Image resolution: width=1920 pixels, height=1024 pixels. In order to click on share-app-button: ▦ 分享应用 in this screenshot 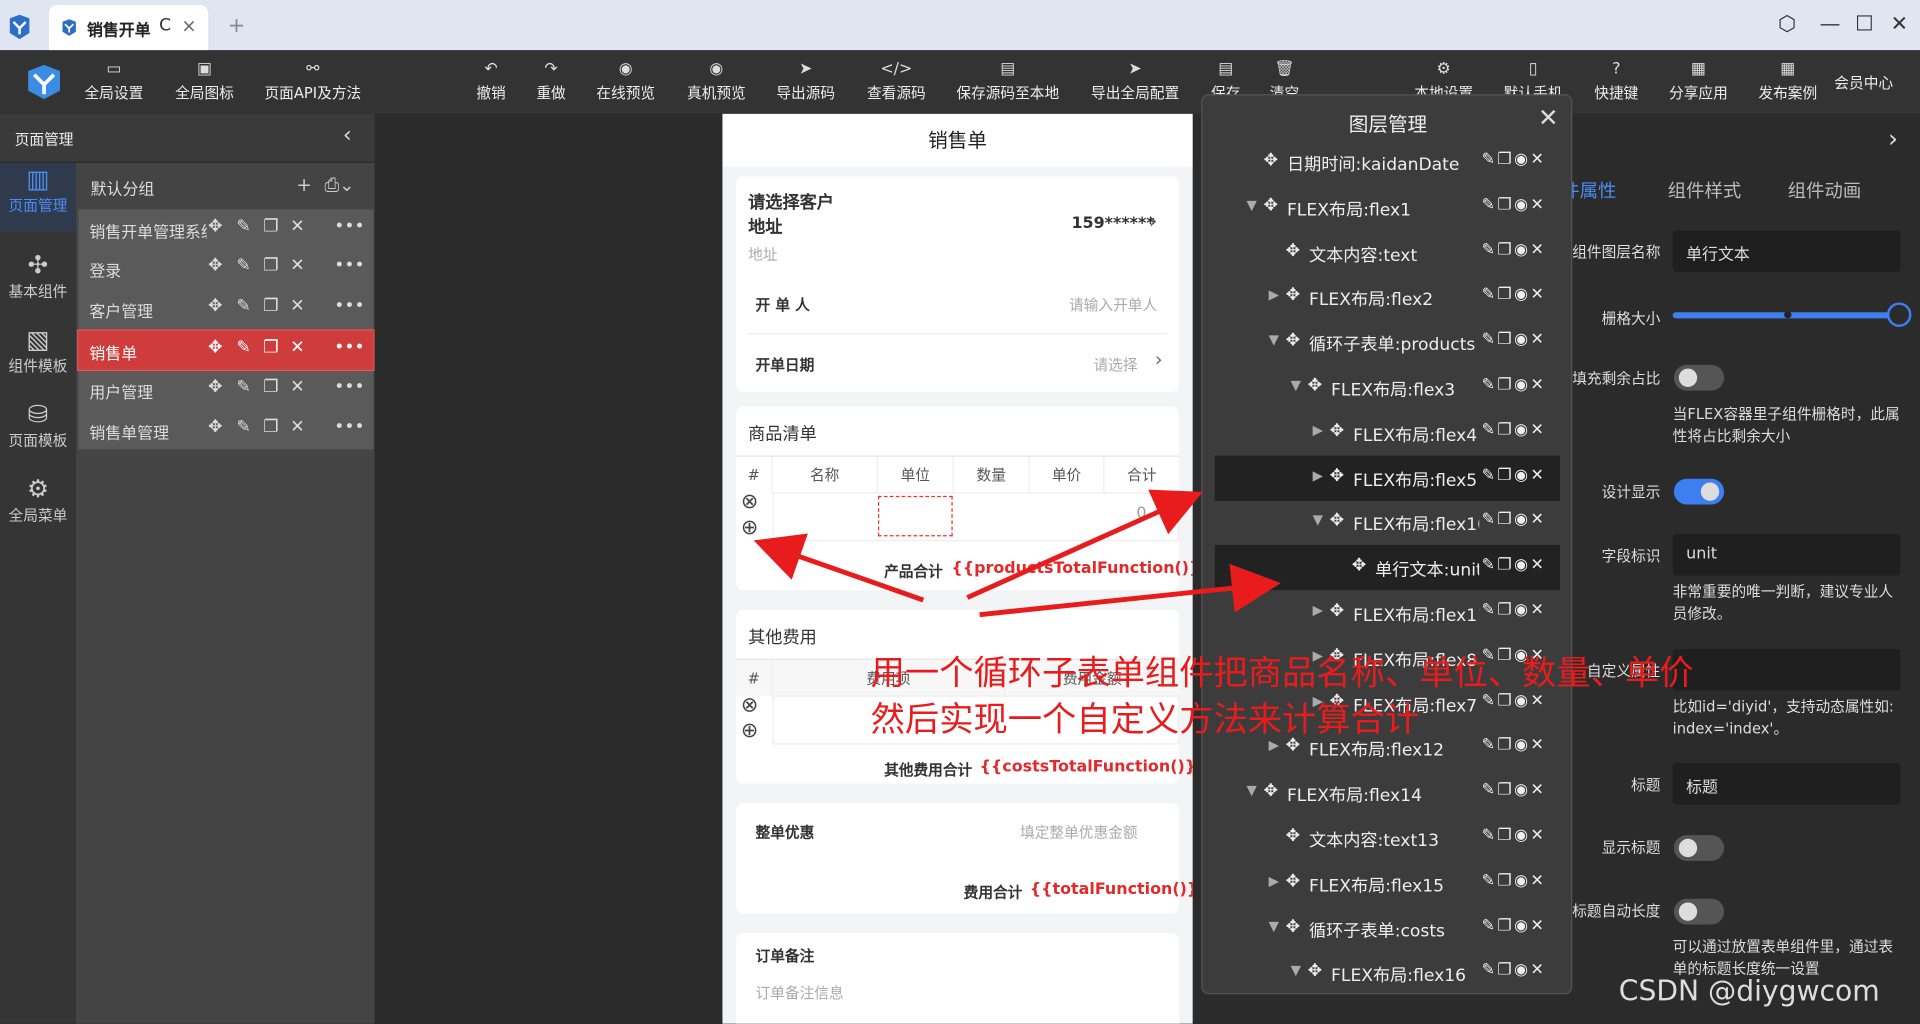, I will do `click(1698, 81)`.